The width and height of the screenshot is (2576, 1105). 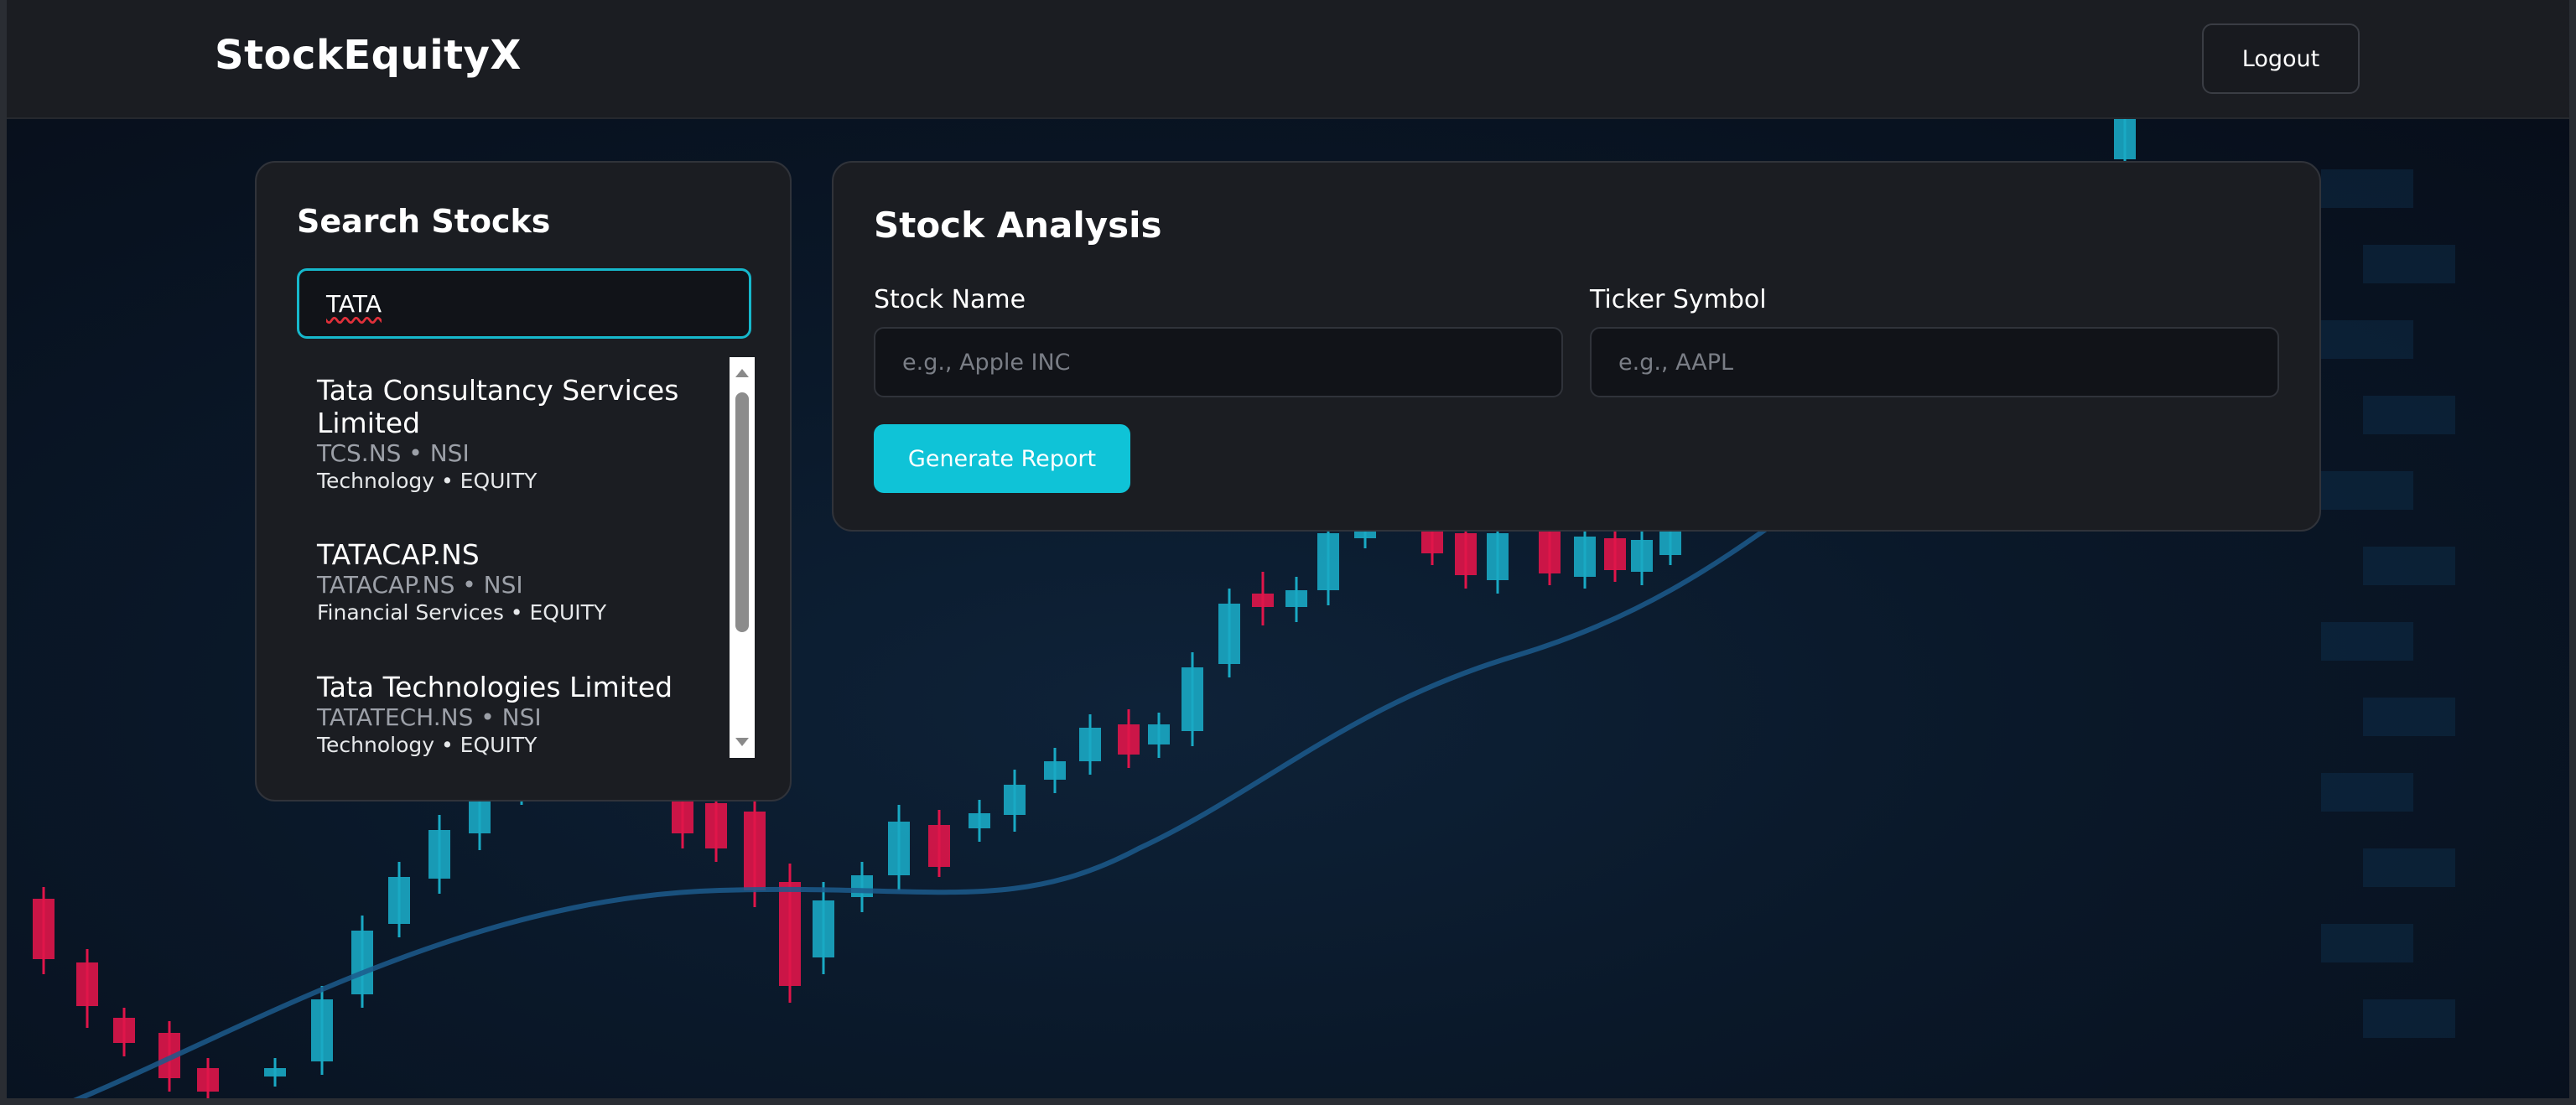 I want to click on result-sector-type: Financial Services • EQUITY, so click(x=462, y=612).